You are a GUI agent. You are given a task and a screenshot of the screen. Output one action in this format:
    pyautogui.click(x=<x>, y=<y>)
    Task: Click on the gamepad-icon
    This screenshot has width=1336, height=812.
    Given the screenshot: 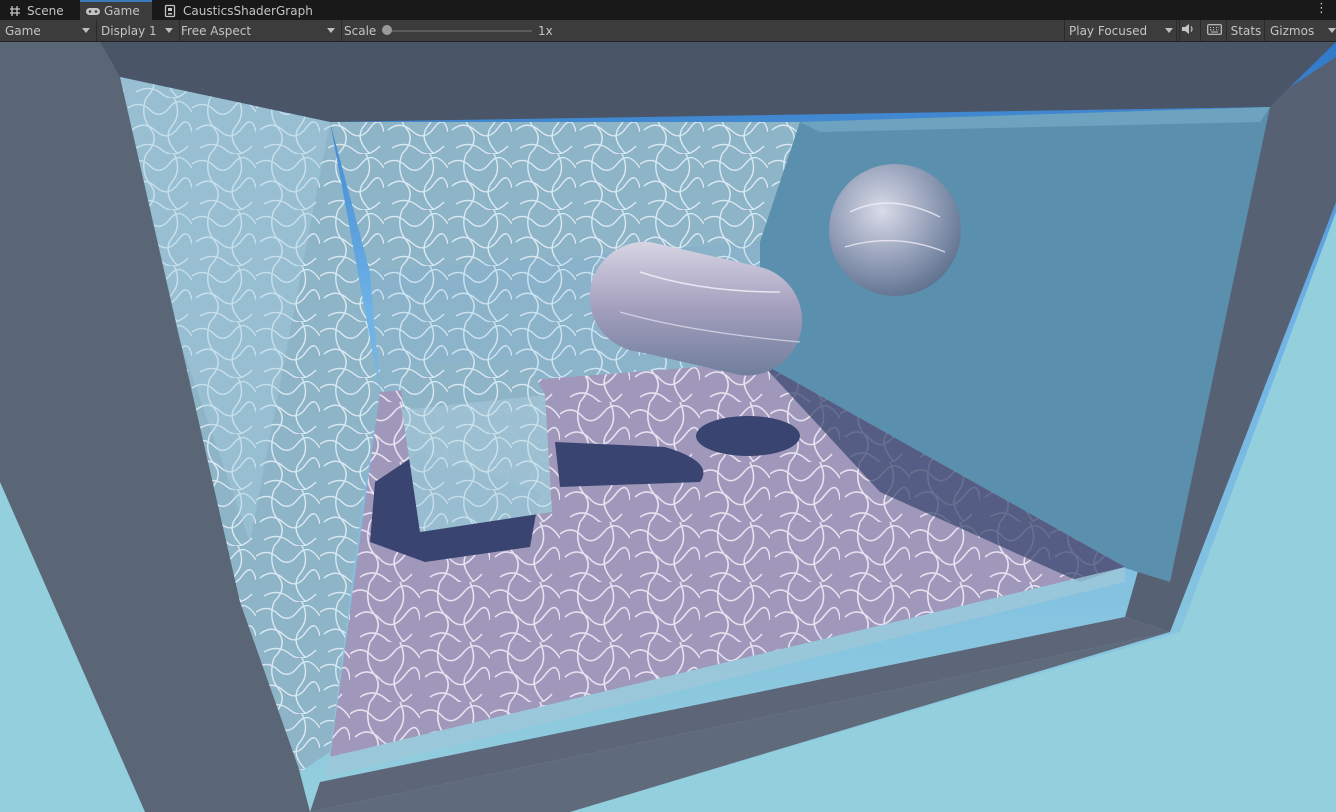 What is the action you would take?
    pyautogui.click(x=92, y=11)
    